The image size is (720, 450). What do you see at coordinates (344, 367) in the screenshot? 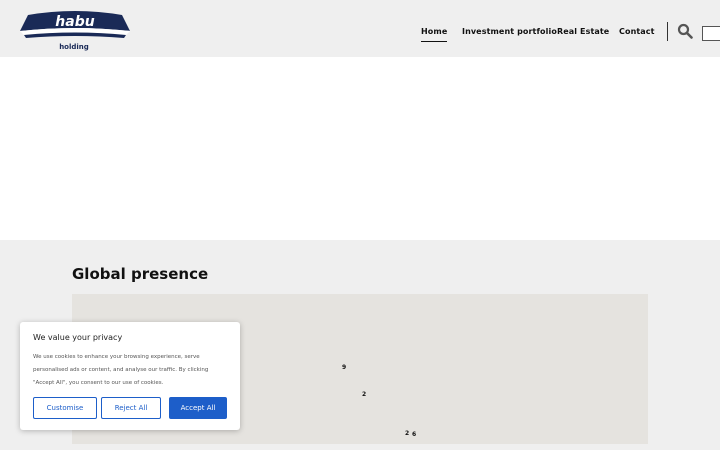
I see `map-marker: 9` at bounding box center [344, 367].